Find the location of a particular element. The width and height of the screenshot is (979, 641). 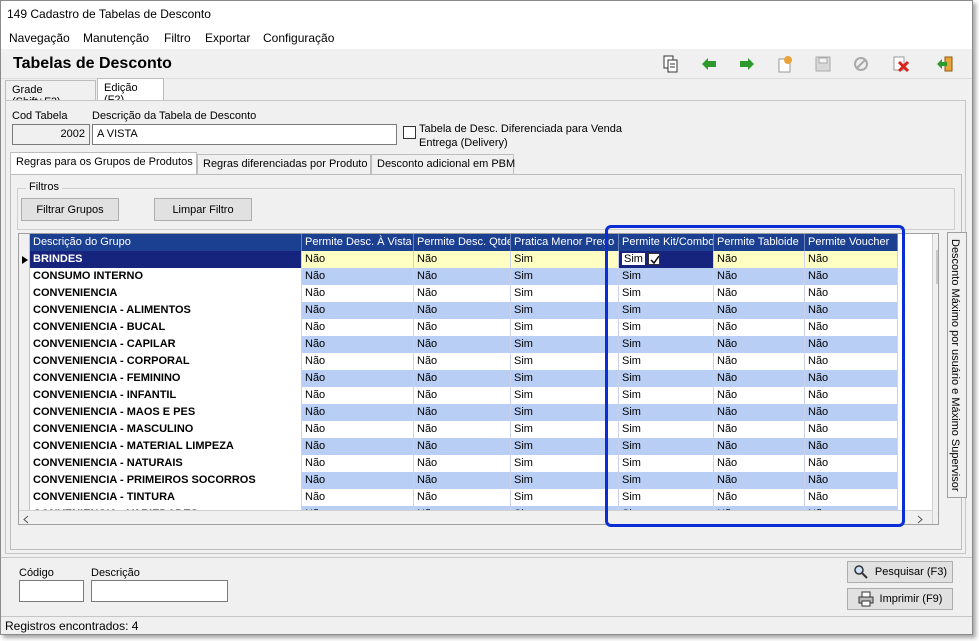

cell-descricao: CONVENIENCIA - MAOS E PES is located at coordinates (166, 412).